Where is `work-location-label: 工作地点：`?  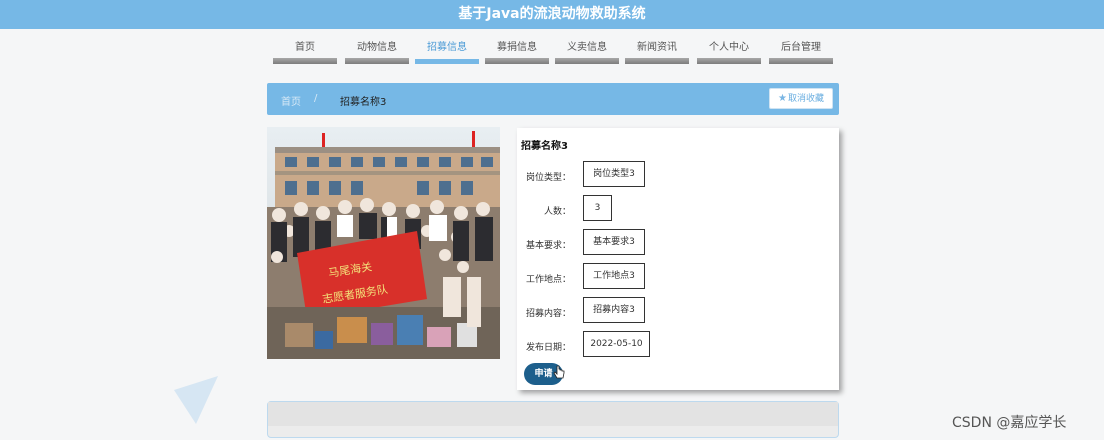 work-location-label: 工作地点： is located at coordinates (548, 280).